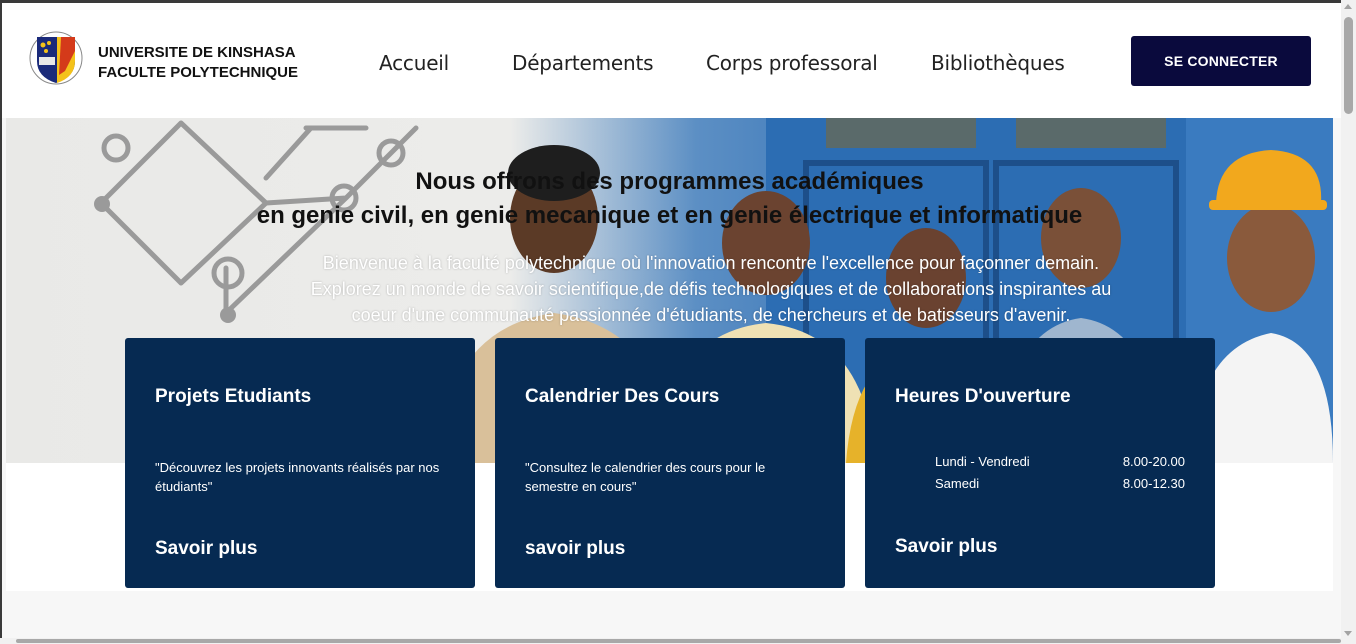 Image resolution: width=1356 pixels, height=644 pixels. What do you see at coordinates (982, 461) in the screenshot?
I see `hours-day: Lundi - Vendredi` at bounding box center [982, 461].